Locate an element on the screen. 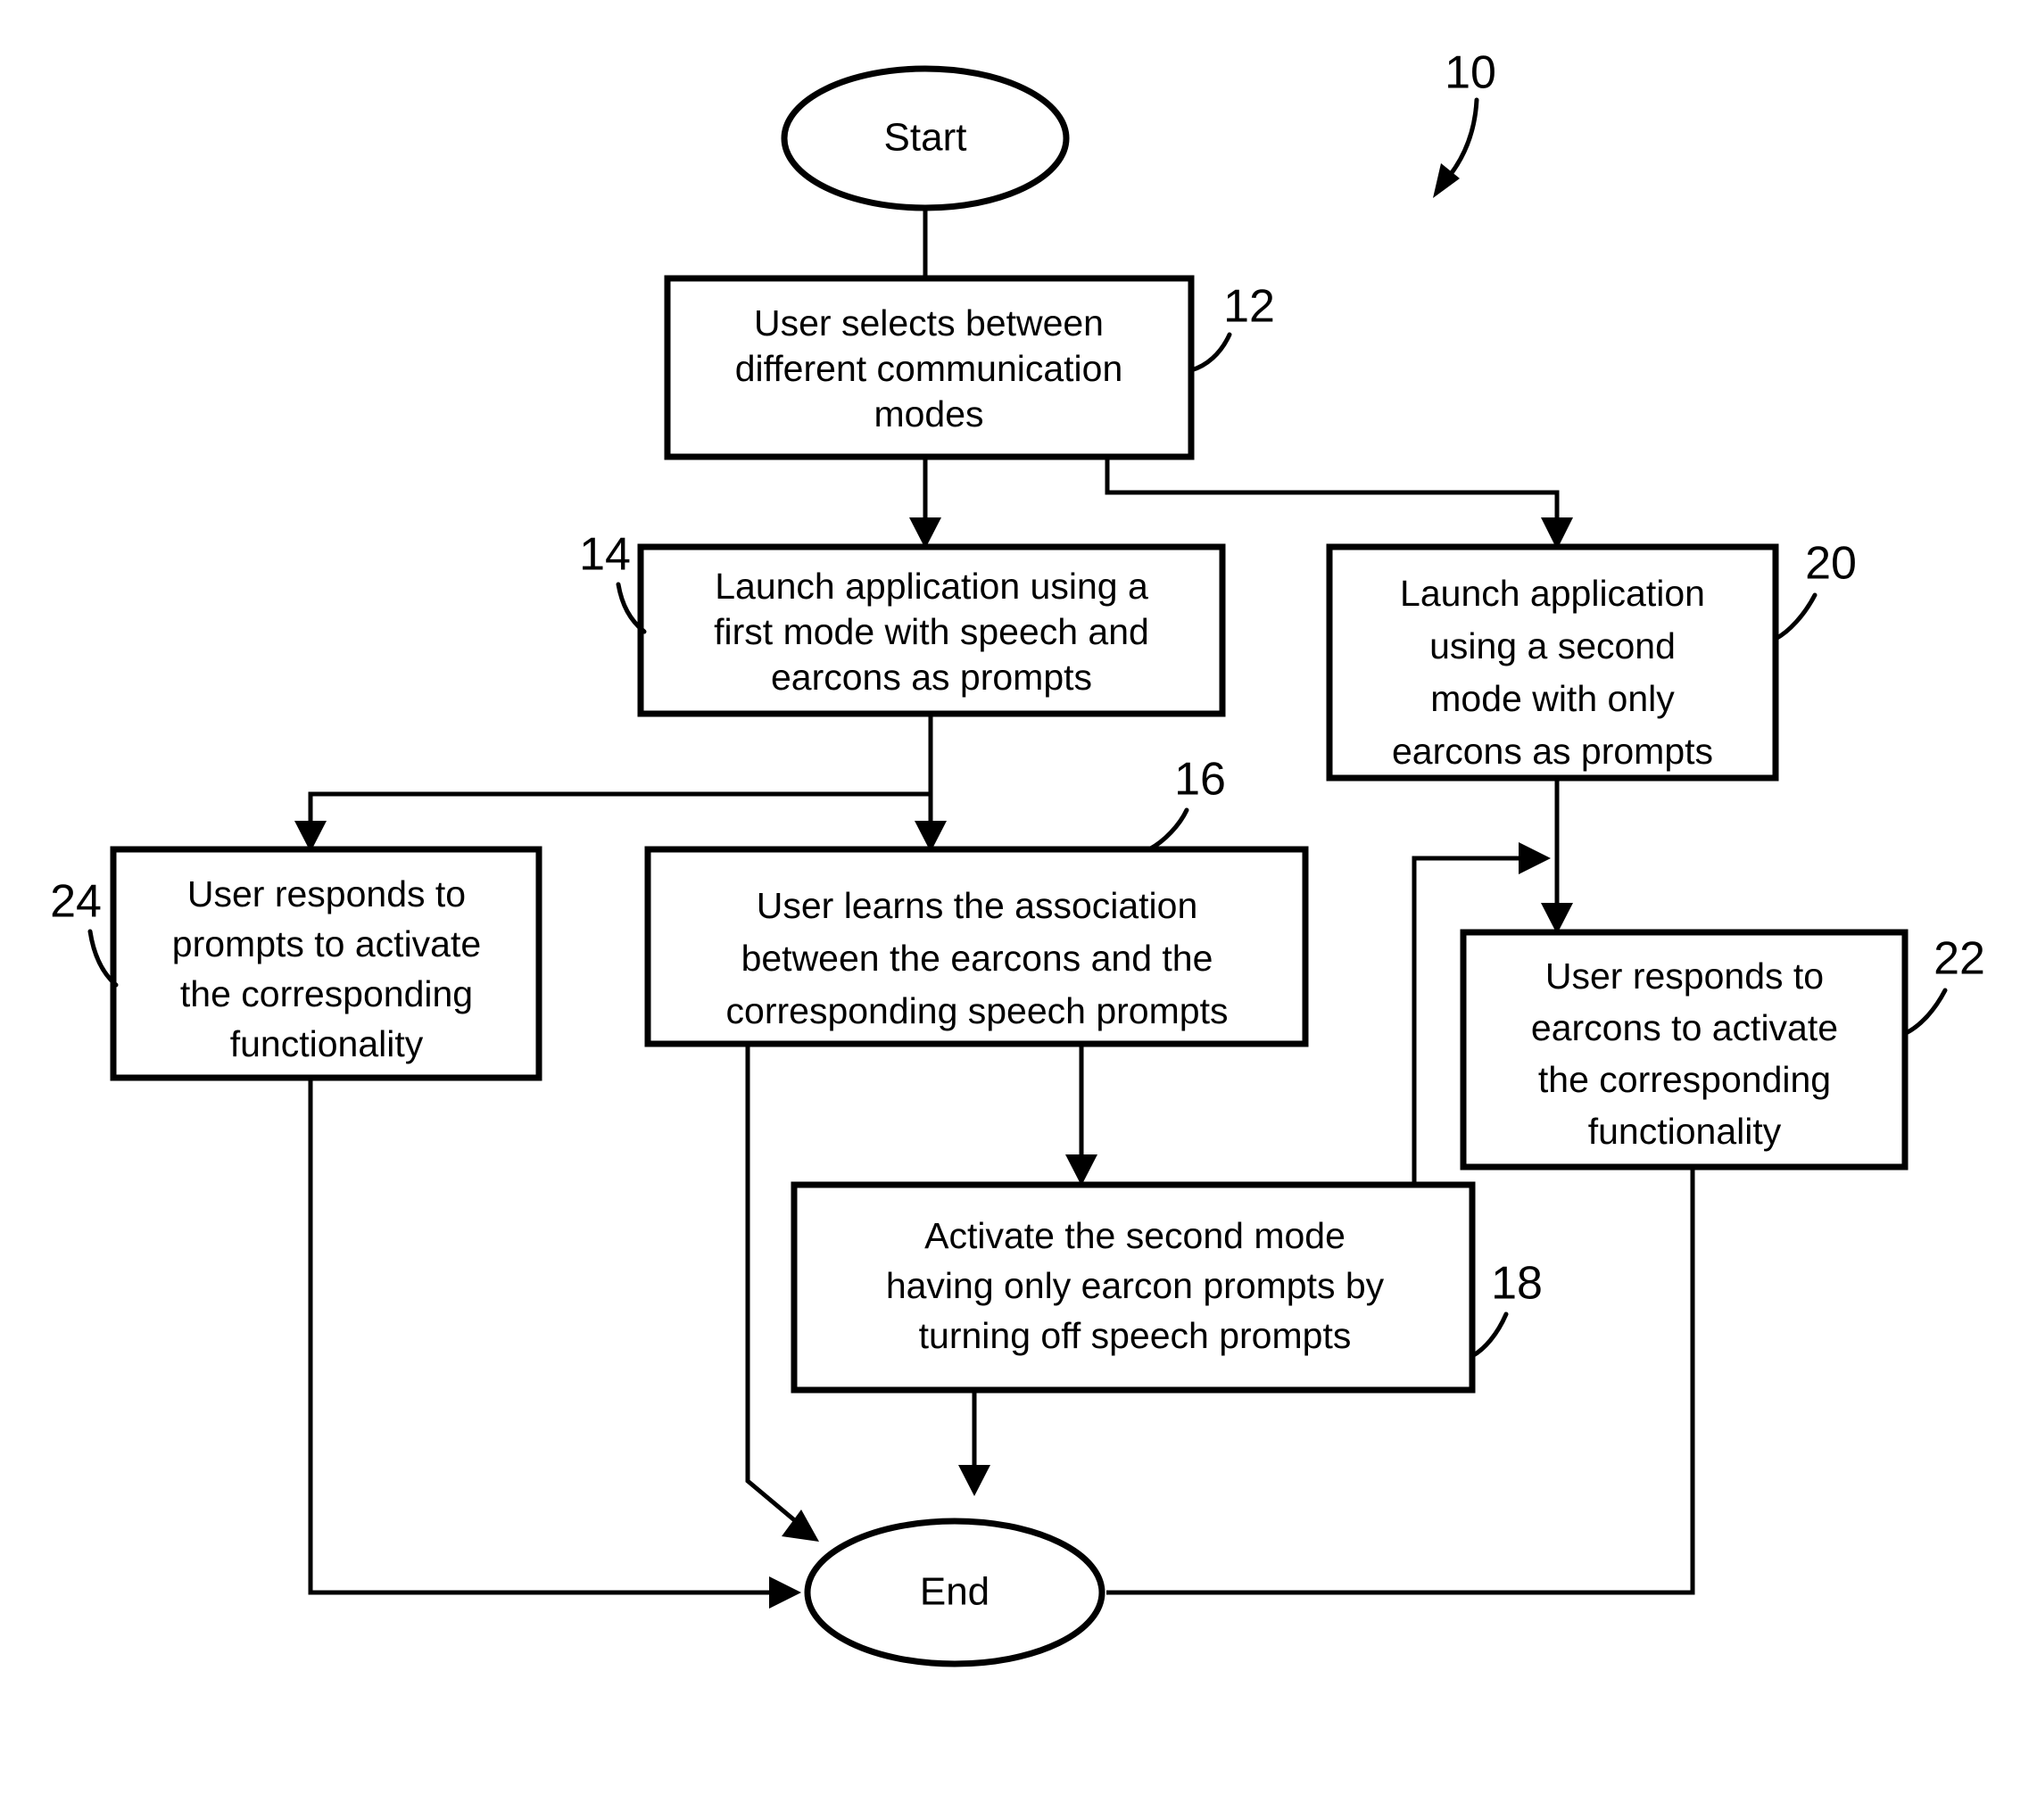 This screenshot has height=1820, width=2037. svg-text: User learns the association is located at coordinates (977, 905).